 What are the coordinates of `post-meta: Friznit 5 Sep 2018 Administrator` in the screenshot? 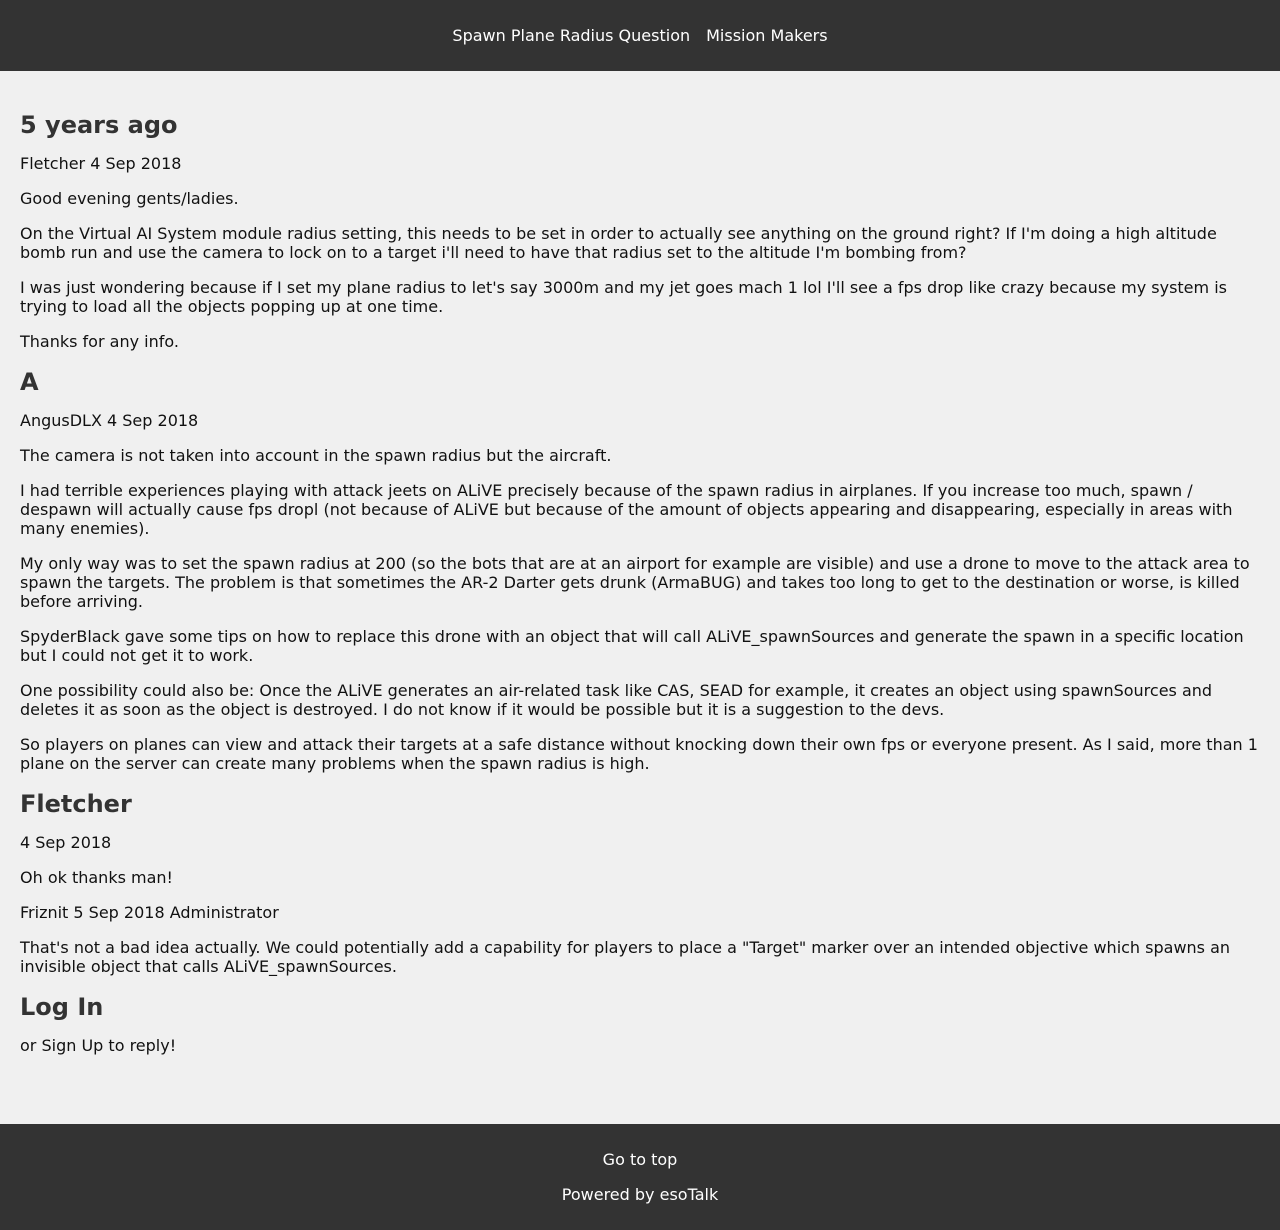 It's located at (149, 912).